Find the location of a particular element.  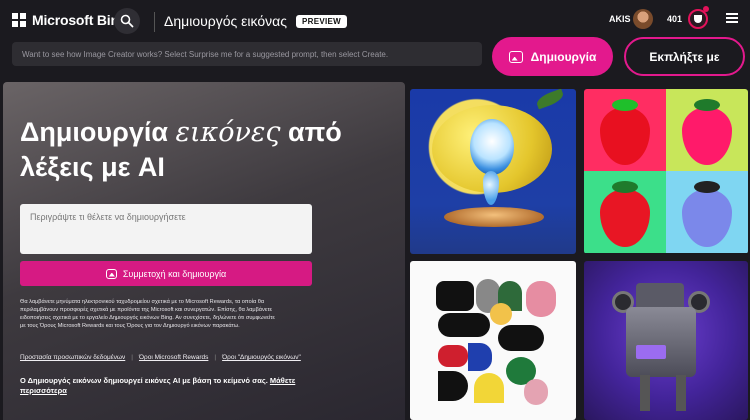

creator-terms-link: Όροι "Δημιουργός εικόνων" is located at coordinates (261, 357).